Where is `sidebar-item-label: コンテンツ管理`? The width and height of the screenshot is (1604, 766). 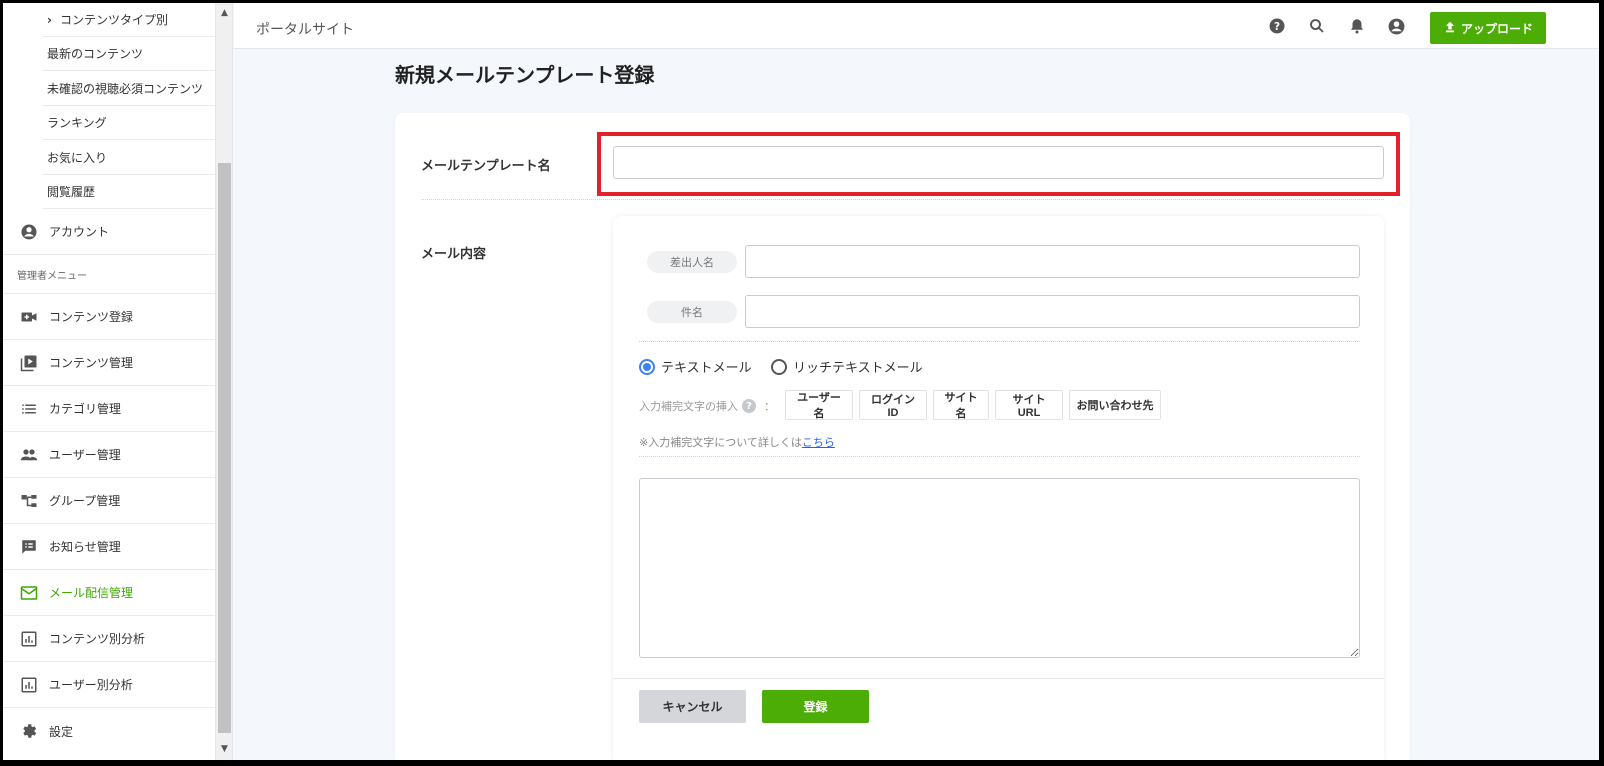
sidebar-item-label: コンテンツ管理 is located at coordinates (91, 363).